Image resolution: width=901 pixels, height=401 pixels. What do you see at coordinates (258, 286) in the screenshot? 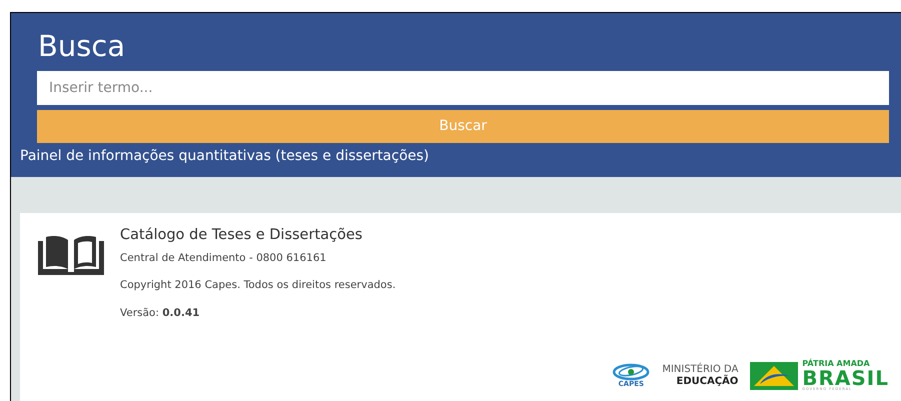
I see `copyright-text: Copyright 2016 Capes. Todos os direitos reservados.` at bounding box center [258, 286].